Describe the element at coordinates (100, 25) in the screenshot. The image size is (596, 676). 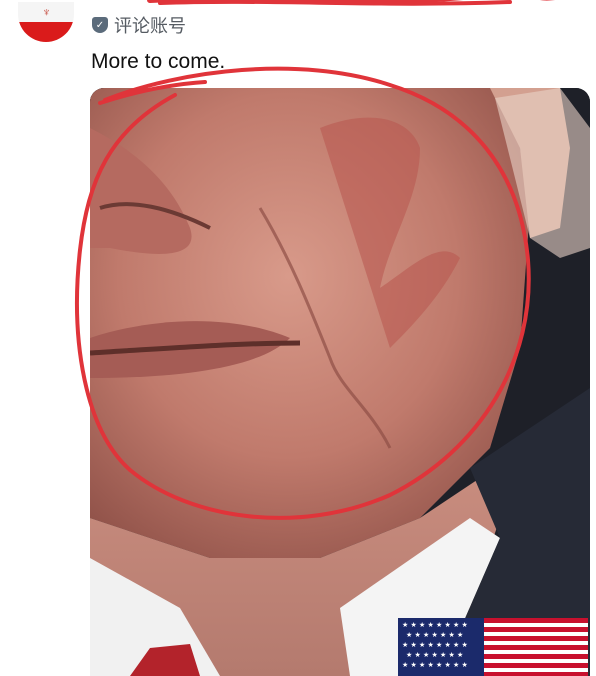
I see `shield-icon: ✓` at that location.